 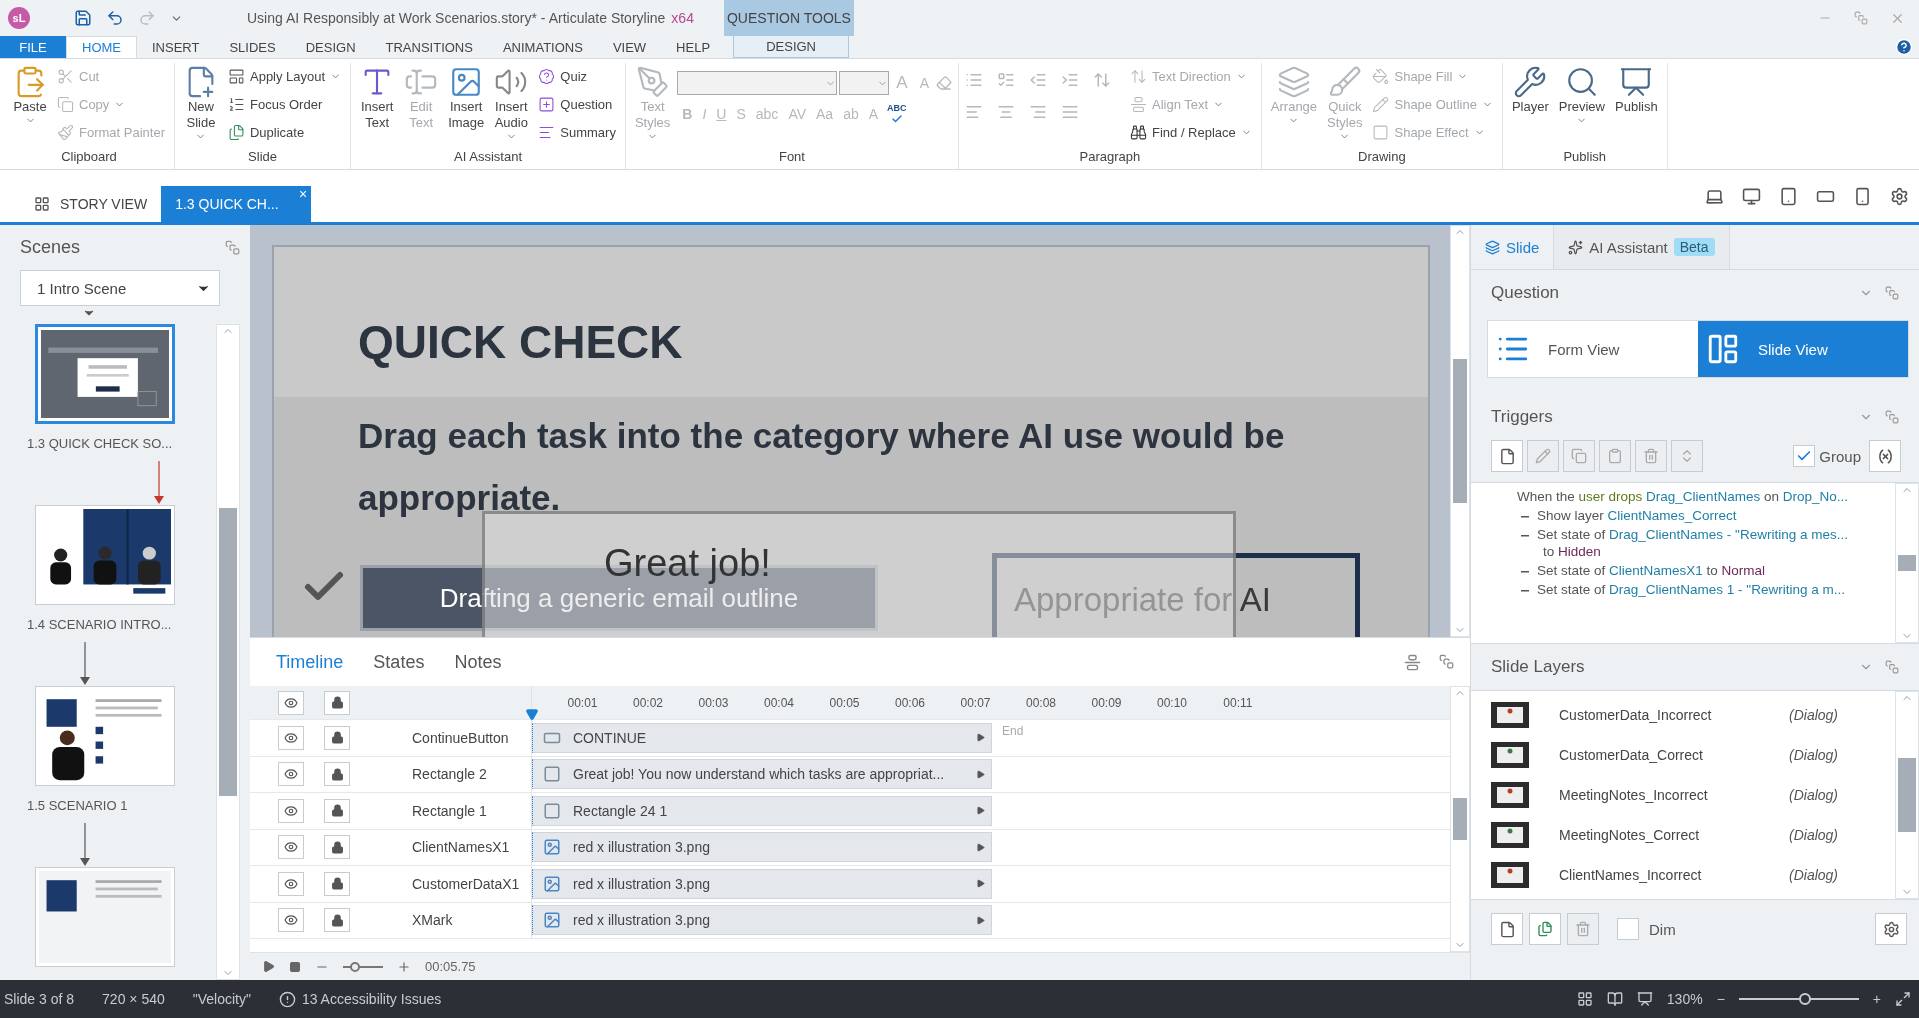 I want to click on stop-icon, so click(x=295, y=966).